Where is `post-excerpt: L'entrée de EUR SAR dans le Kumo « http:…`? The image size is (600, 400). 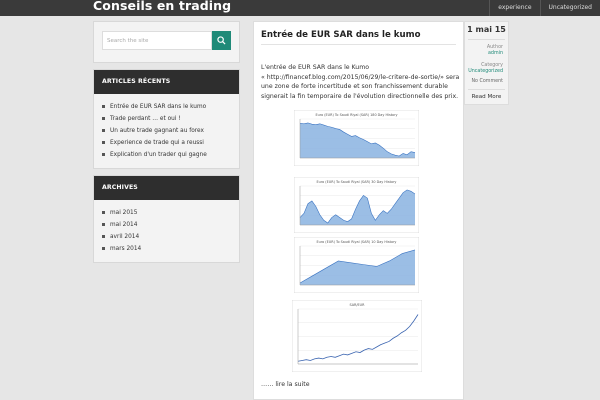
post-excerpt: L'entrée de EUR SAR dans le Kumo « http:… is located at coordinates (362, 82).